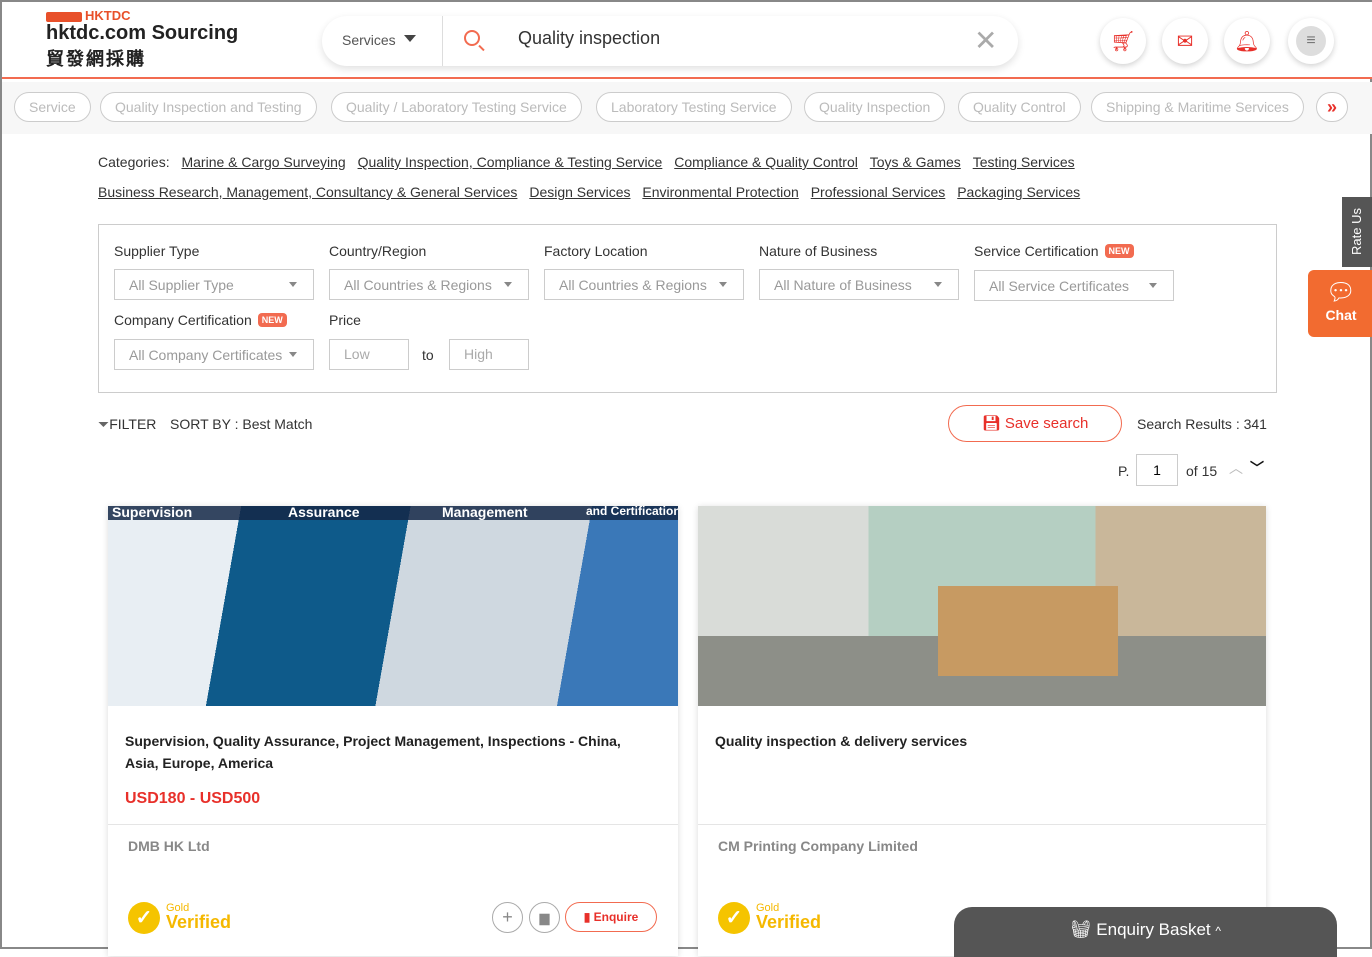  Describe the element at coordinates (1157, 470) in the screenshot. I see `page-input` at that location.